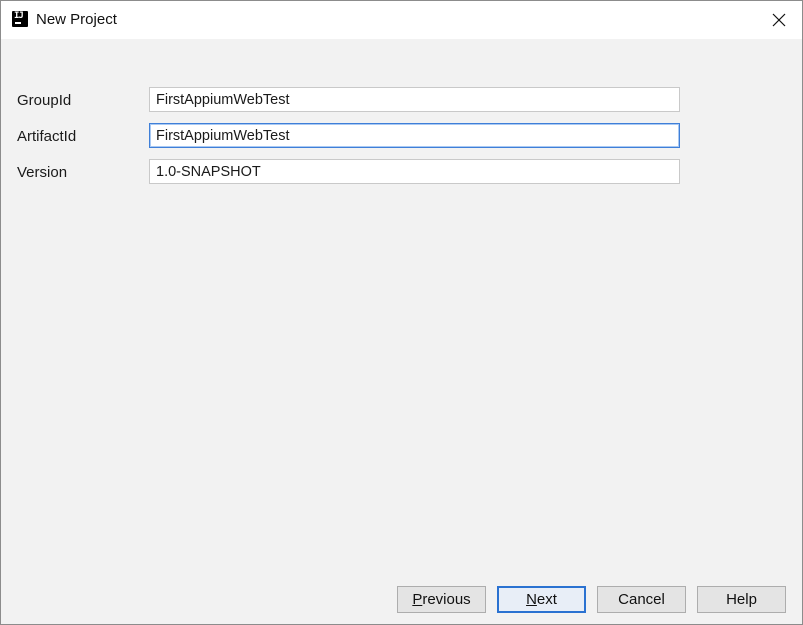 The width and height of the screenshot is (803, 625). Describe the element at coordinates (417, 599) in the screenshot. I see `previous-mnemonic: P` at that location.